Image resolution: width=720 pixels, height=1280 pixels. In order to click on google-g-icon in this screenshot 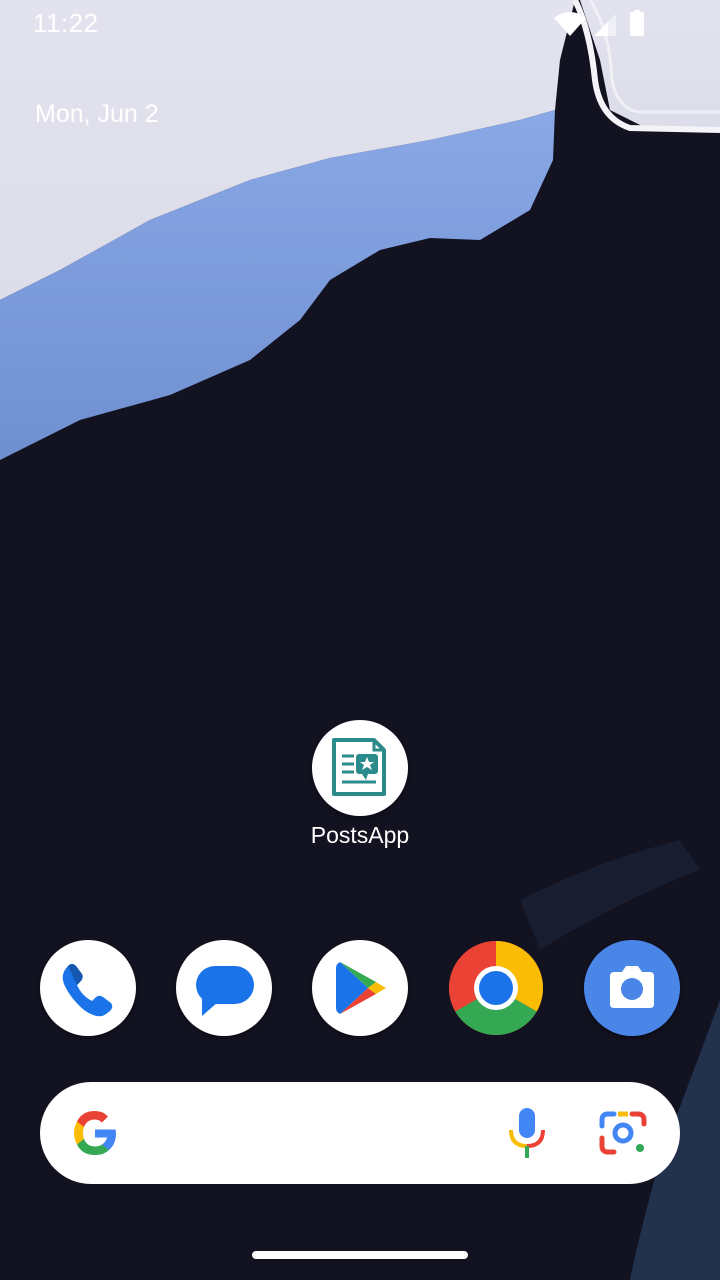, I will do `click(95, 1133)`.